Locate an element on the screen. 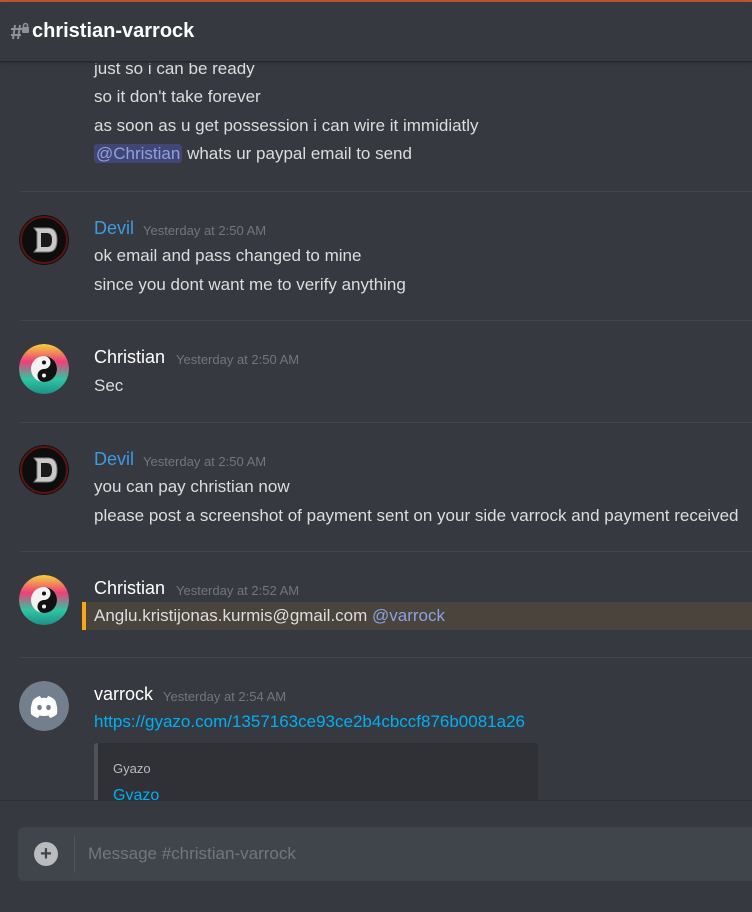 Image resolution: width=752 pixels, height=912 pixels. message-line: @Christian whats ur paypal email to send is located at coordinates (253, 154).